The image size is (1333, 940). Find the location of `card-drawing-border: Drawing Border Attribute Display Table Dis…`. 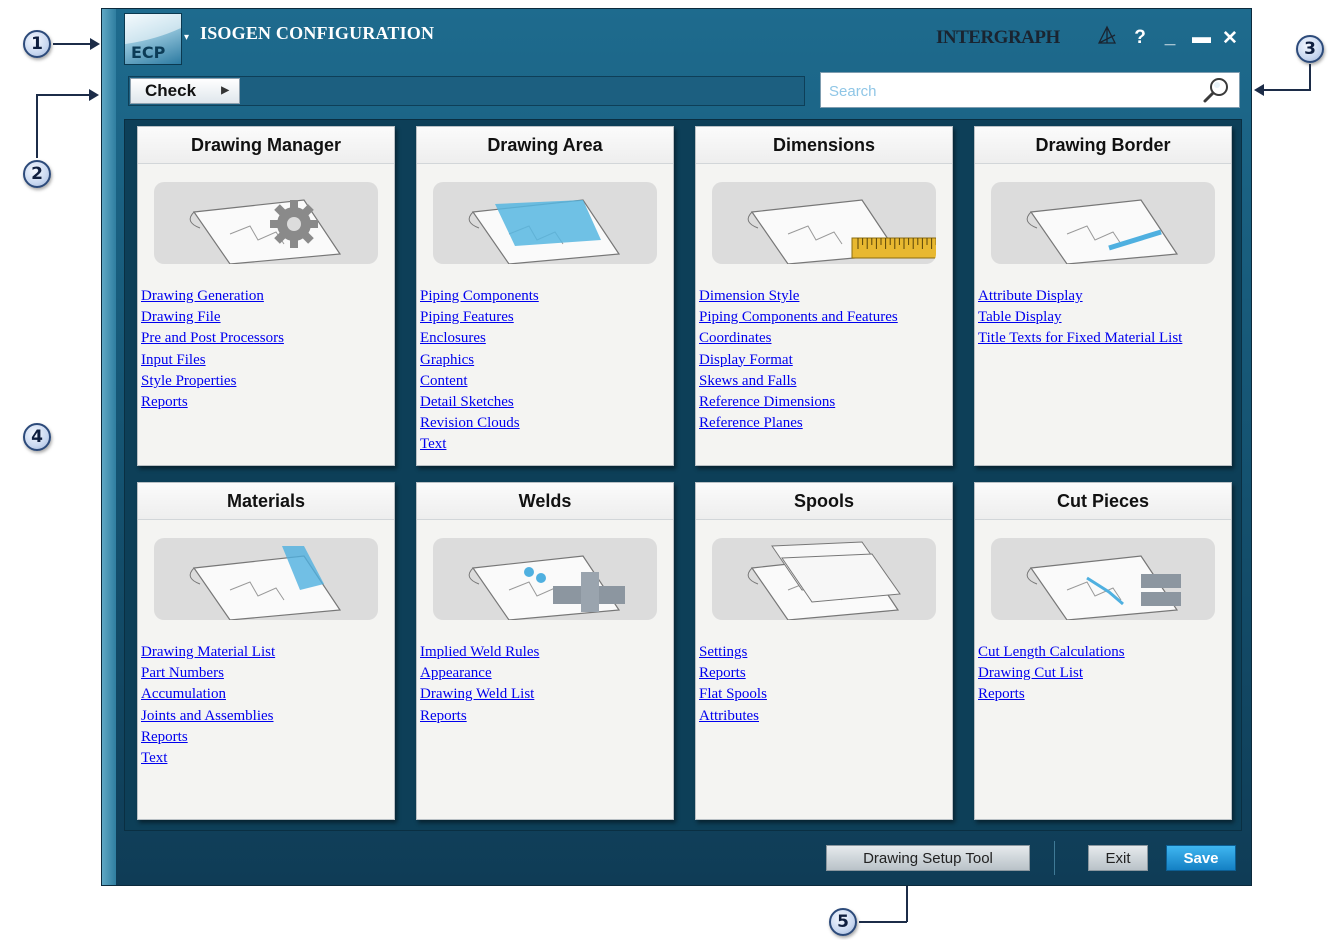

card-drawing-border: Drawing Border Attribute Display Table Dis… is located at coordinates (1103, 296).